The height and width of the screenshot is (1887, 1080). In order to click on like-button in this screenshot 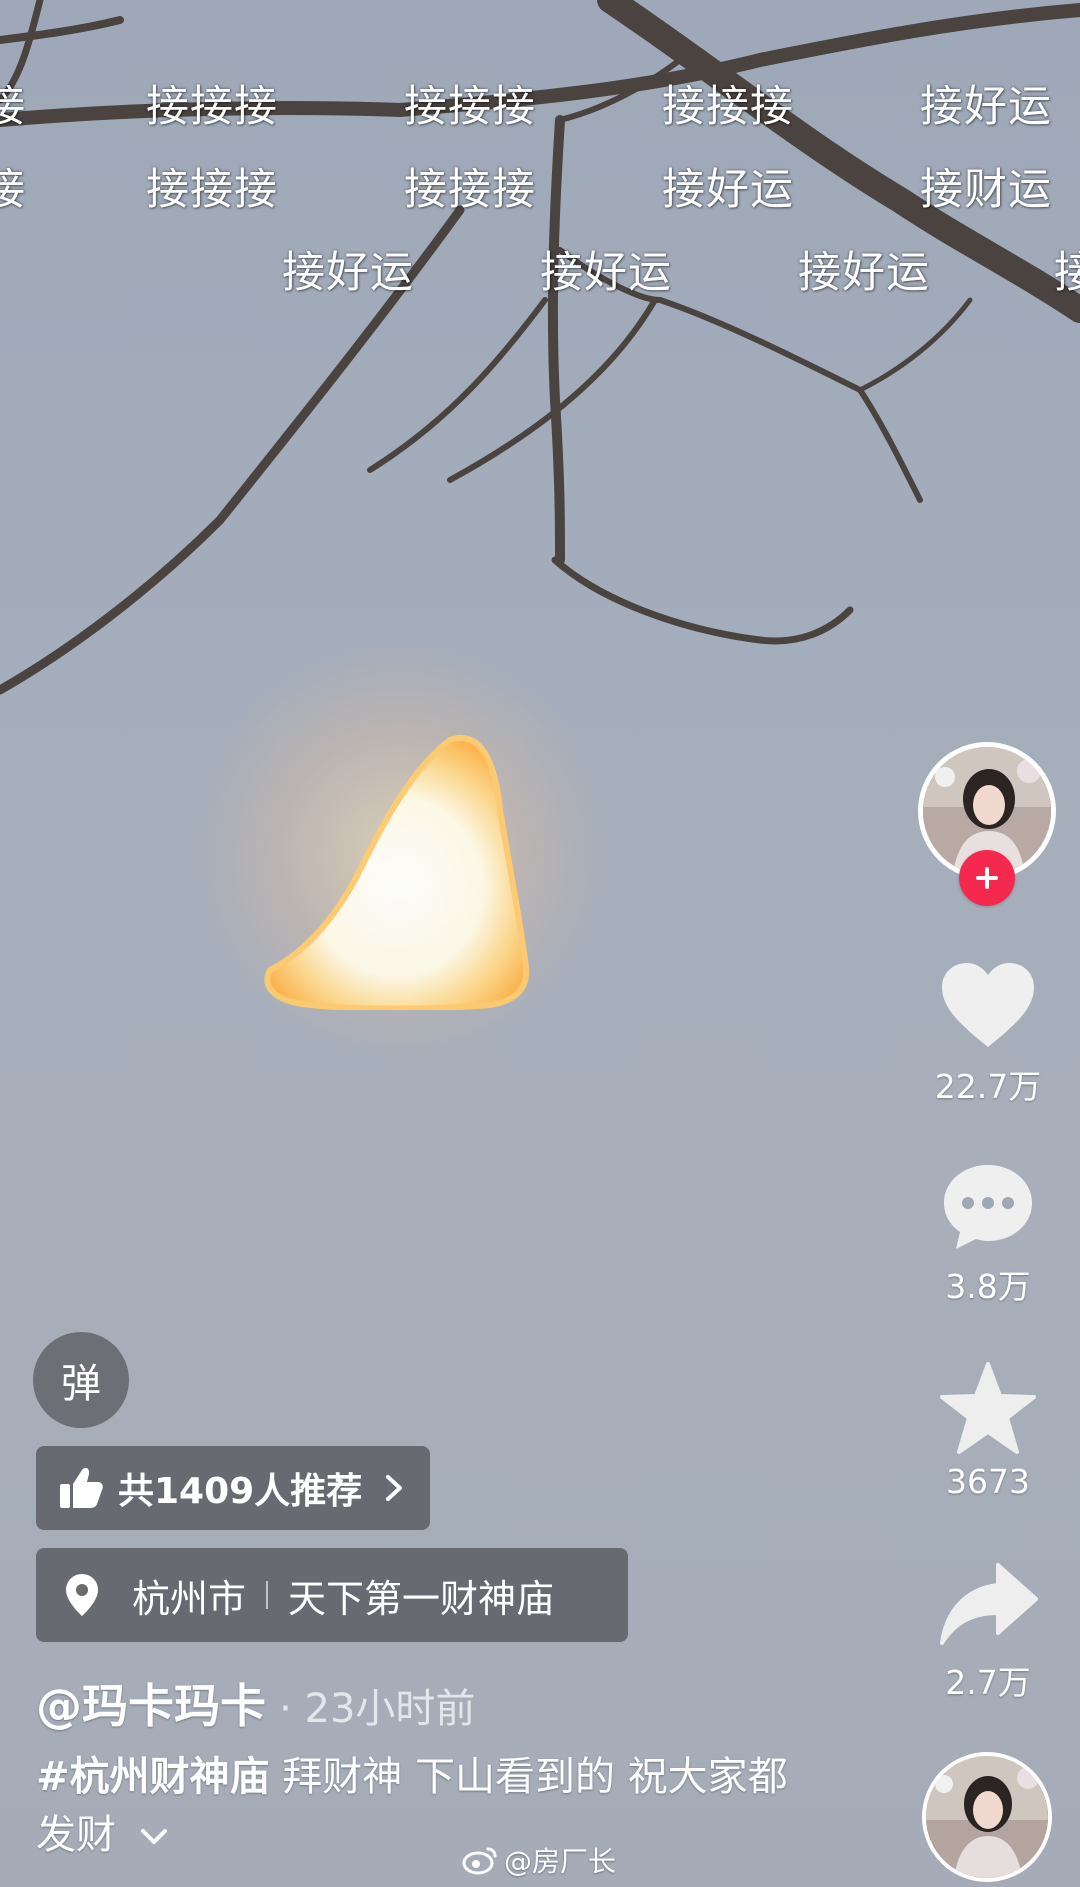, I will do `click(988, 1006)`.